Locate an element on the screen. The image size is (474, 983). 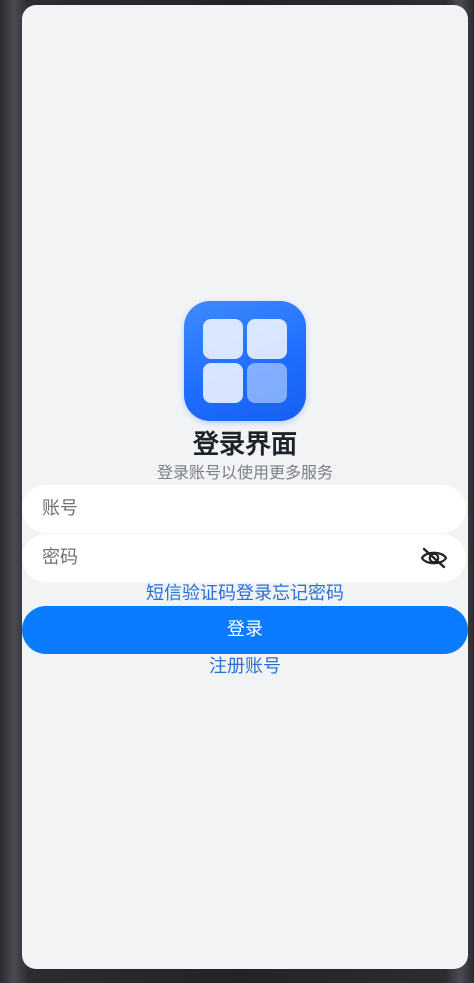
password-field: 密码 is located at coordinates (244, 558).